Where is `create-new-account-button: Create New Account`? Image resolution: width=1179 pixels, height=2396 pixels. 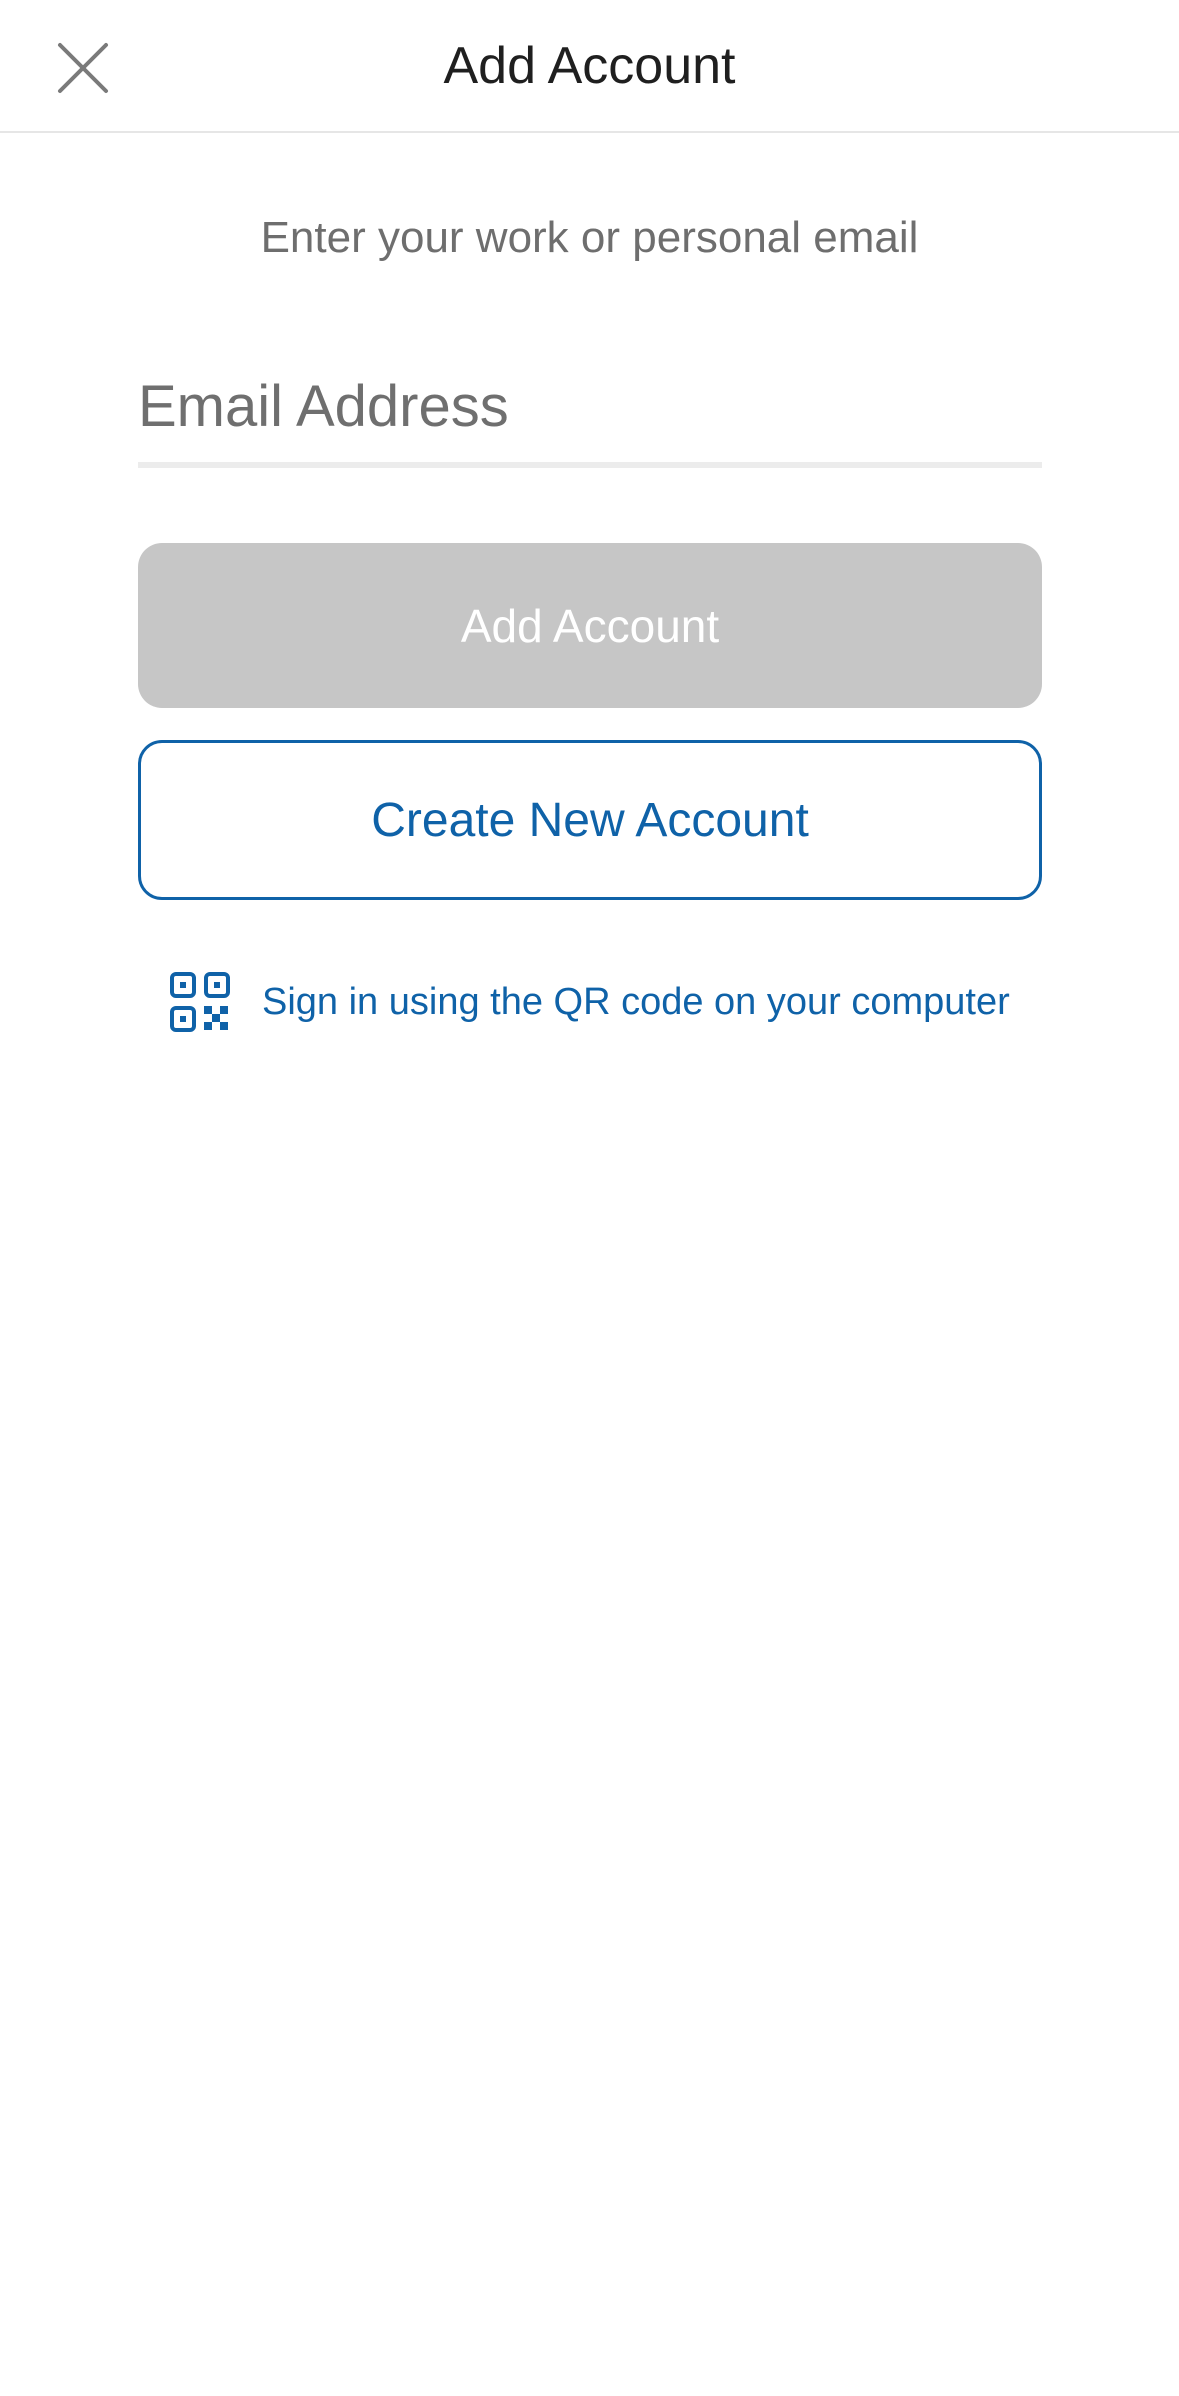
create-new-account-button: Create New Account is located at coordinates (590, 820).